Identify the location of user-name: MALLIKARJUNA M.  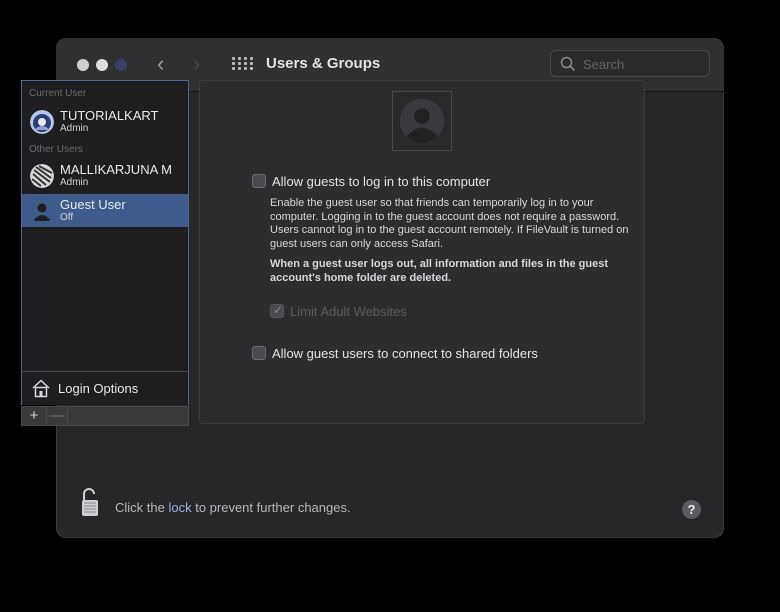
(116, 169).